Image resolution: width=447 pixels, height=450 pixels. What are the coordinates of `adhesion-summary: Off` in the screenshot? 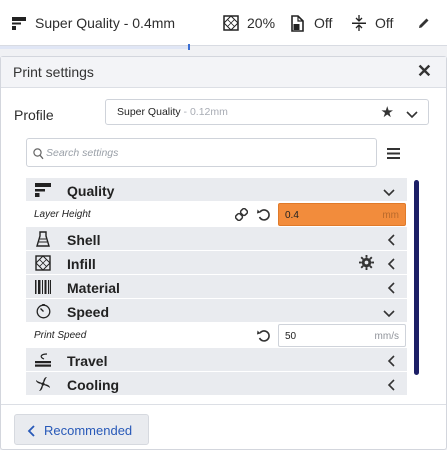 It's located at (372, 23).